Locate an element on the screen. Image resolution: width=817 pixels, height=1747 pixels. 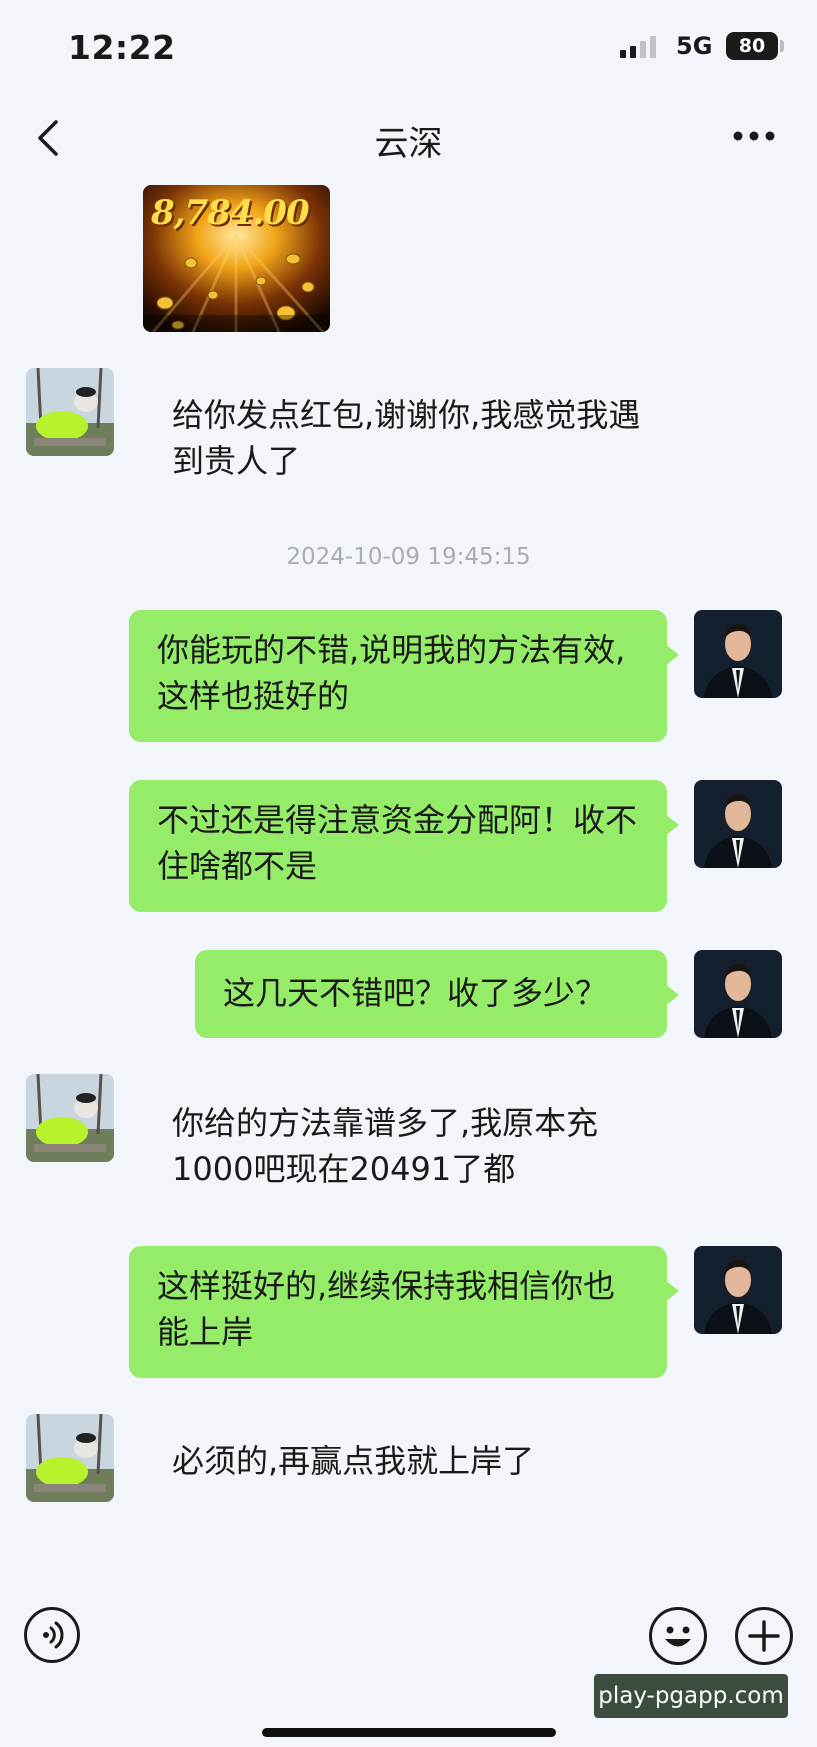
chat-title: 云深 is located at coordinates (408, 144).